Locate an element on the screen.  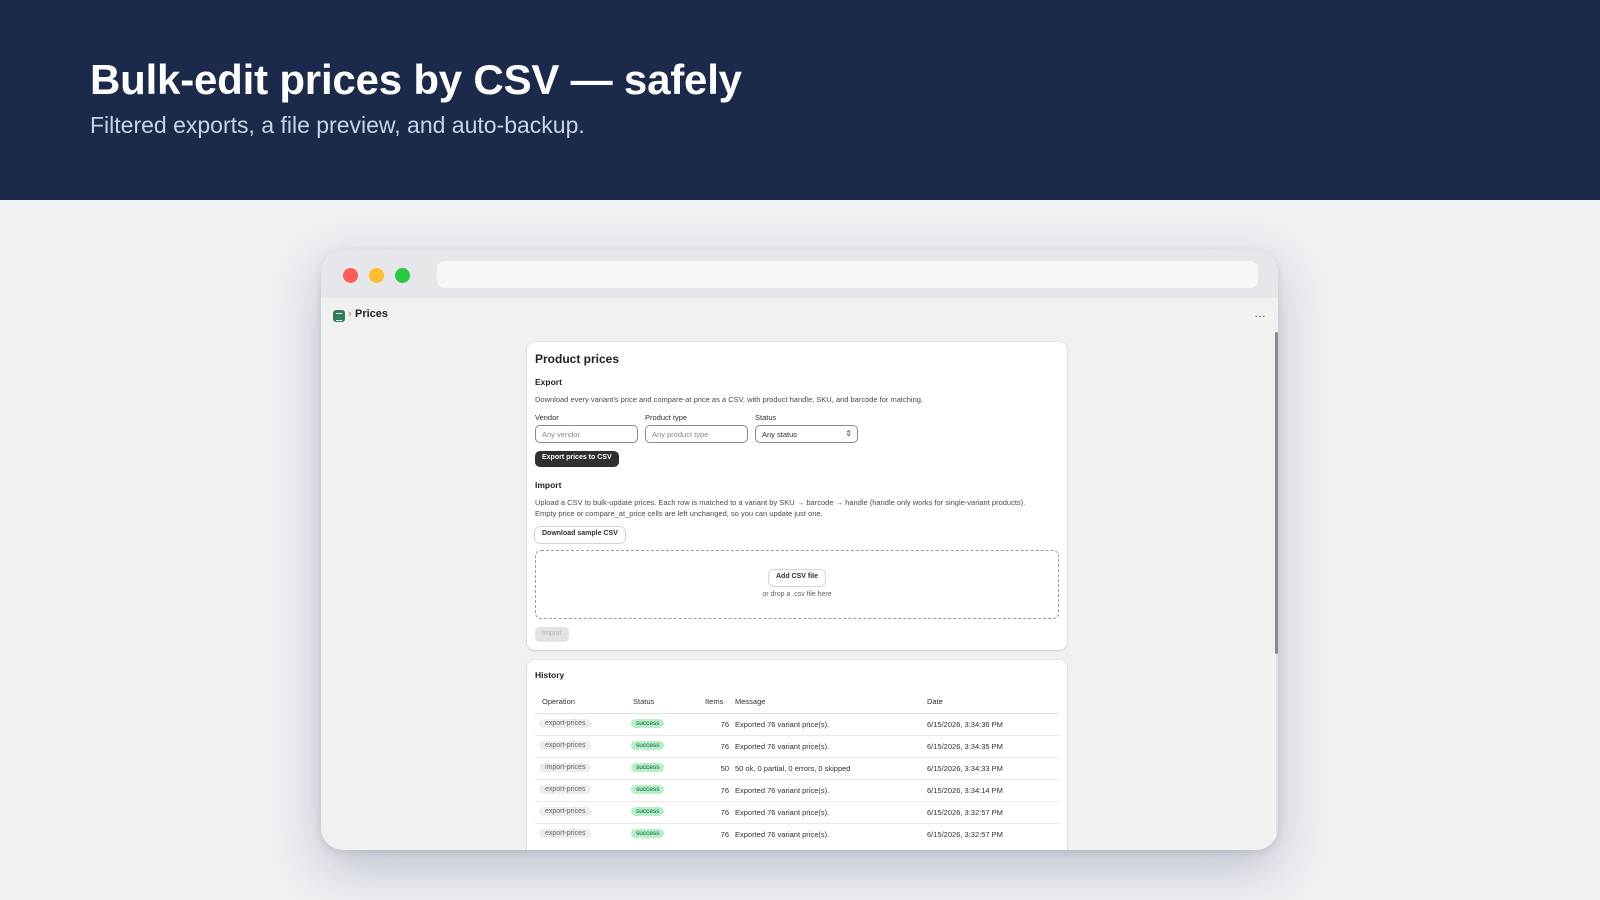
column-header-date: Date is located at coordinates (935, 701).